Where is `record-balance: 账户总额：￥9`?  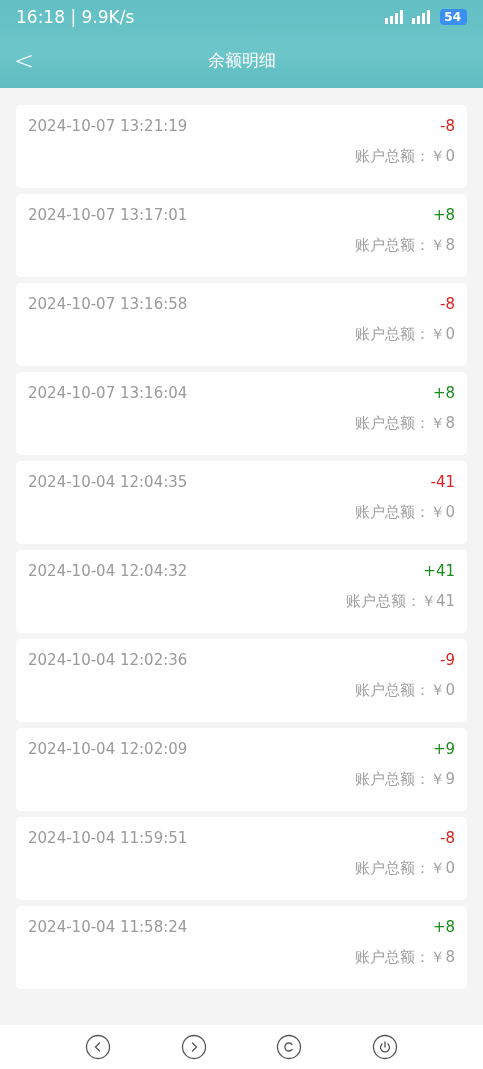
record-balance: 账户总额：￥9 is located at coordinates (405, 779).